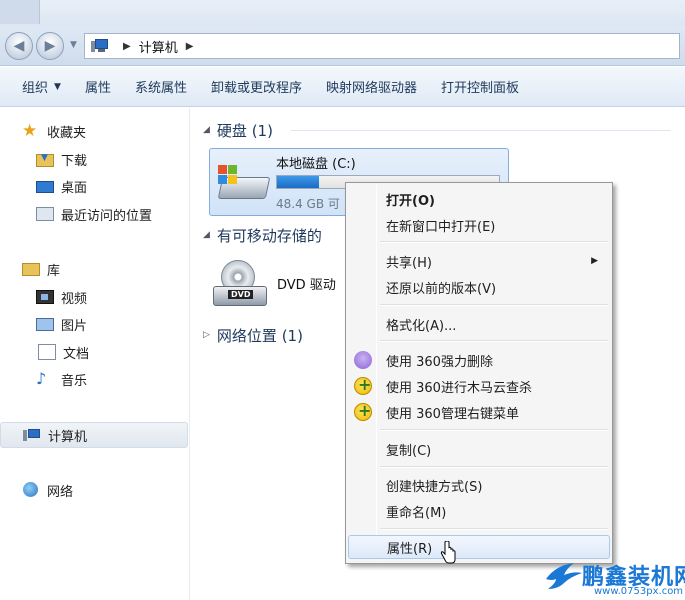 The width and height of the screenshot is (685, 600). Describe the element at coordinates (298, 182) in the screenshot. I see `drive-c-usage-fill` at that location.